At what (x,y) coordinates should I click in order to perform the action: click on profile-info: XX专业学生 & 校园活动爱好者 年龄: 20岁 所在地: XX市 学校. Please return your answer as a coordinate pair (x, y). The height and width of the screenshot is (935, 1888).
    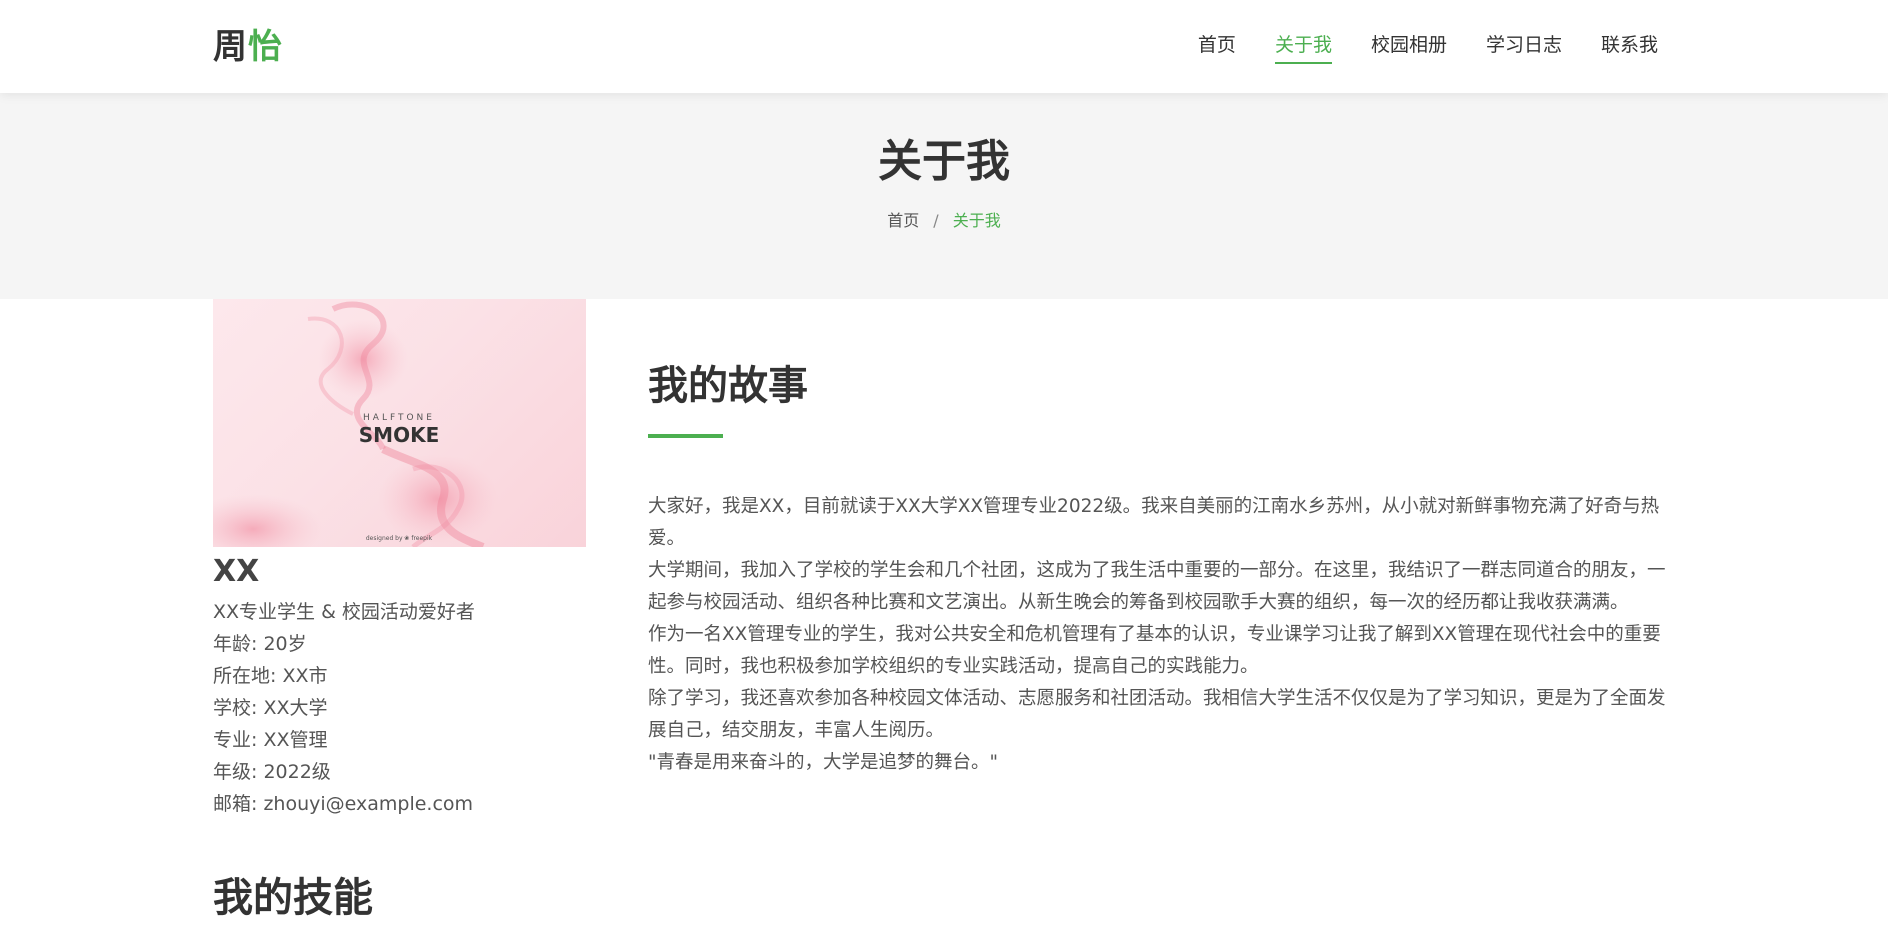
    Looking at the image, I should click on (403, 708).